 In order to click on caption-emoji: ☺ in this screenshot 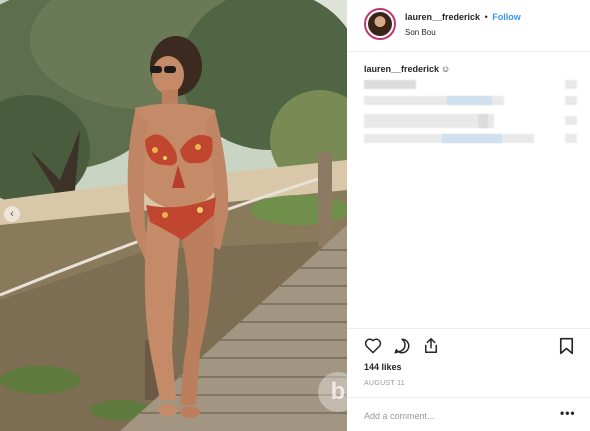, I will do `click(446, 69)`.